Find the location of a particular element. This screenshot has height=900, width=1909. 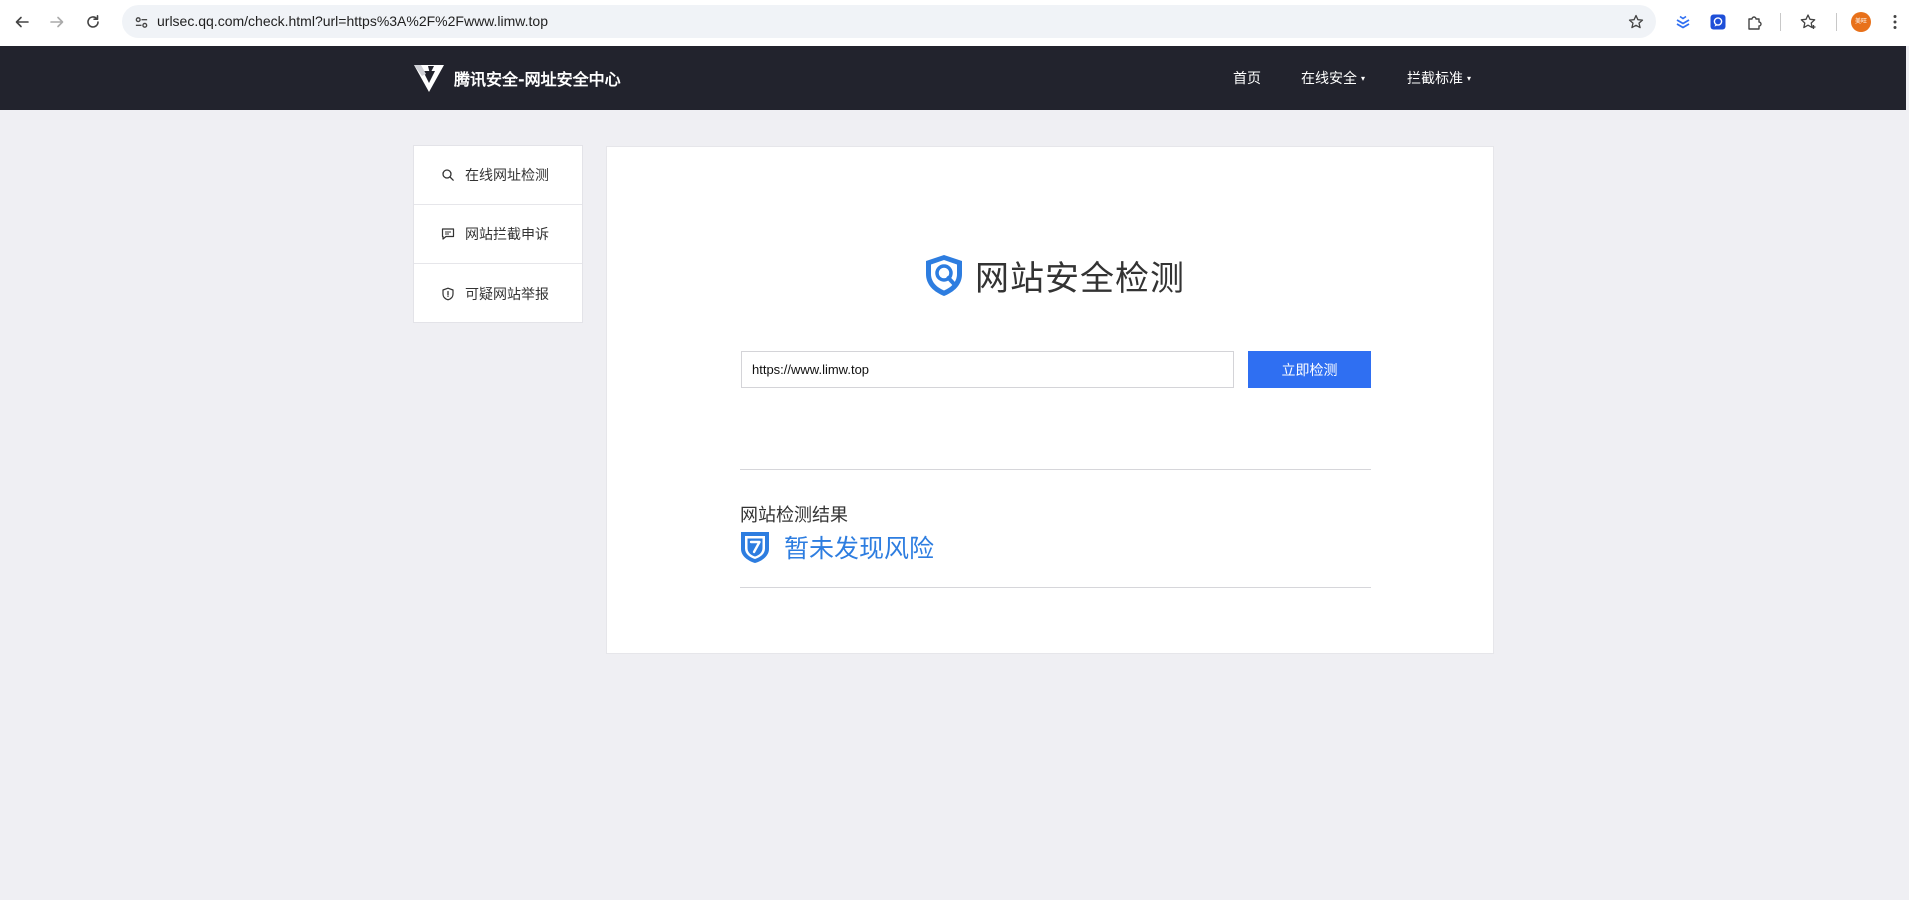

nav-block-standards-label: 拦截标准 is located at coordinates (1435, 79).